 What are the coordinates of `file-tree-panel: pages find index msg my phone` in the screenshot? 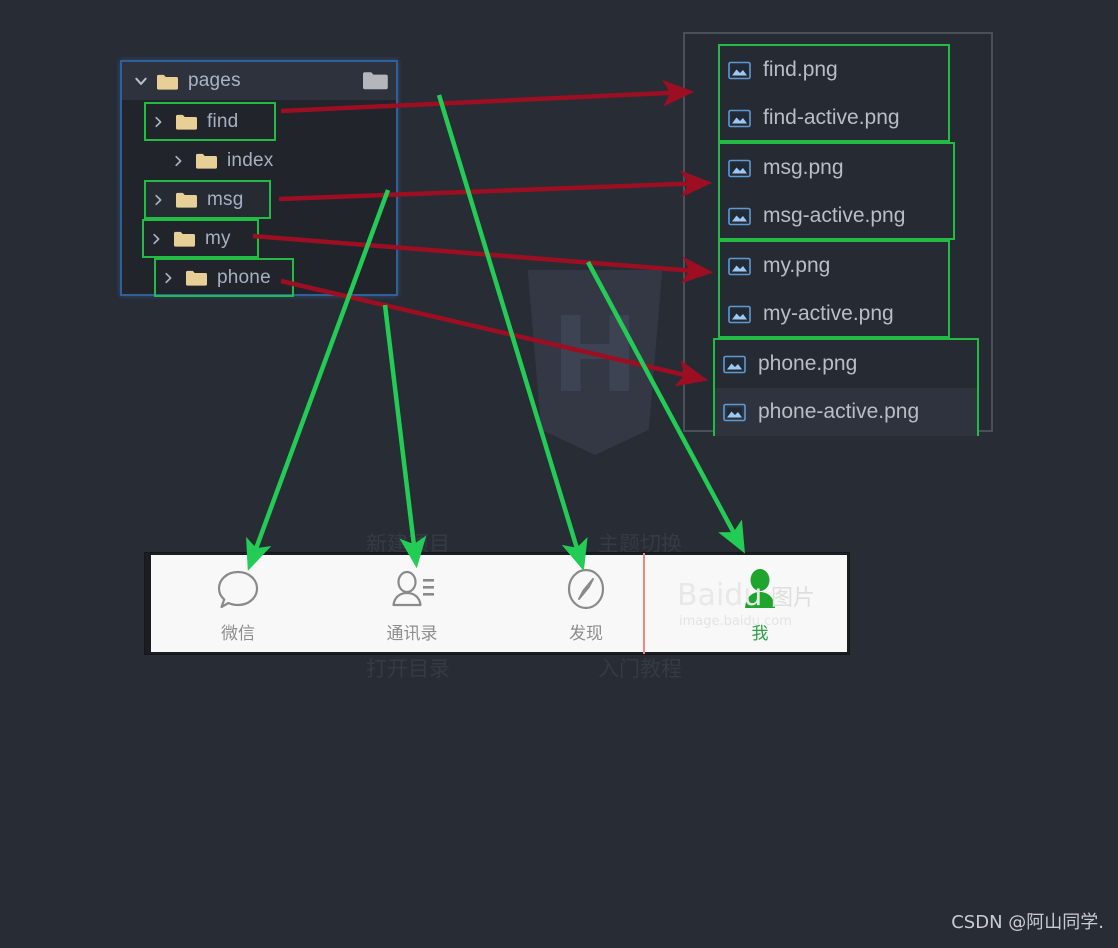 It's located at (259, 178).